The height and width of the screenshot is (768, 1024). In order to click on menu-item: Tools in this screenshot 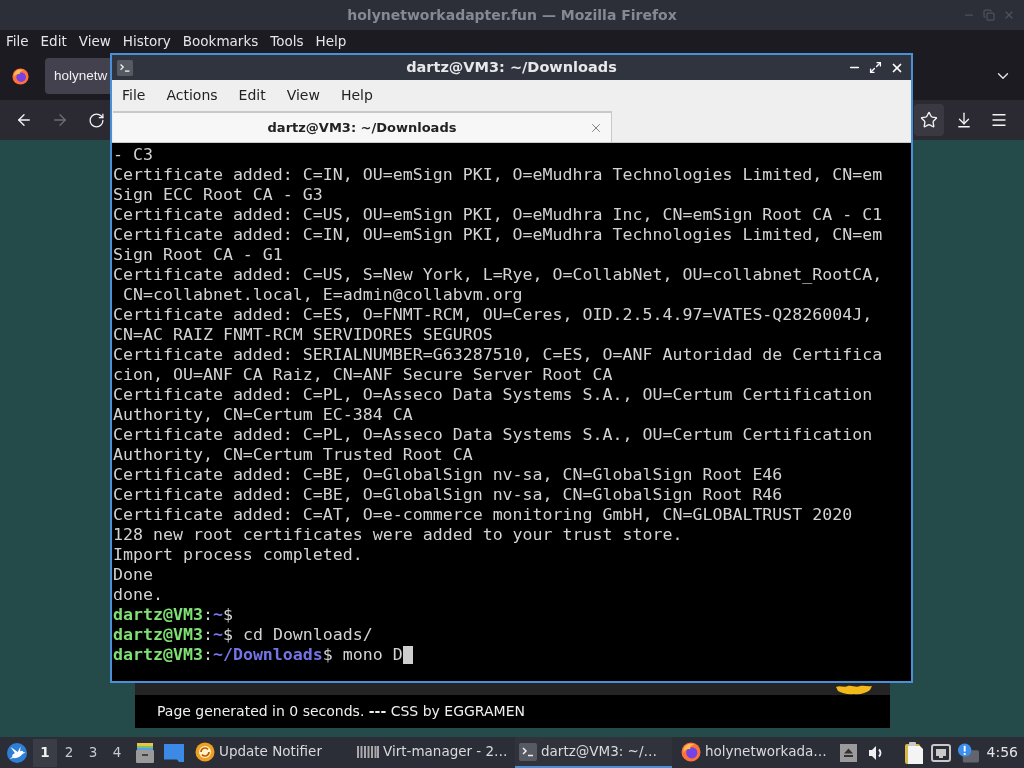, I will do `click(287, 41)`.